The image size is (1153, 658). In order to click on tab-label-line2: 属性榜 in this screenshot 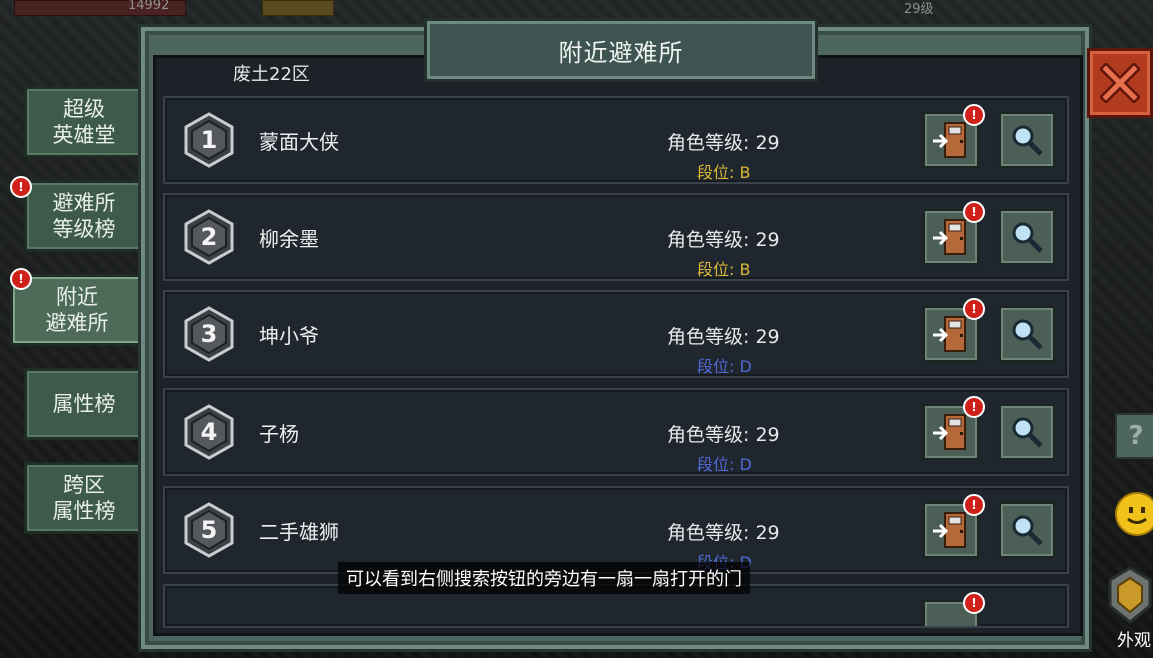, I will do `click(84, 511)`.